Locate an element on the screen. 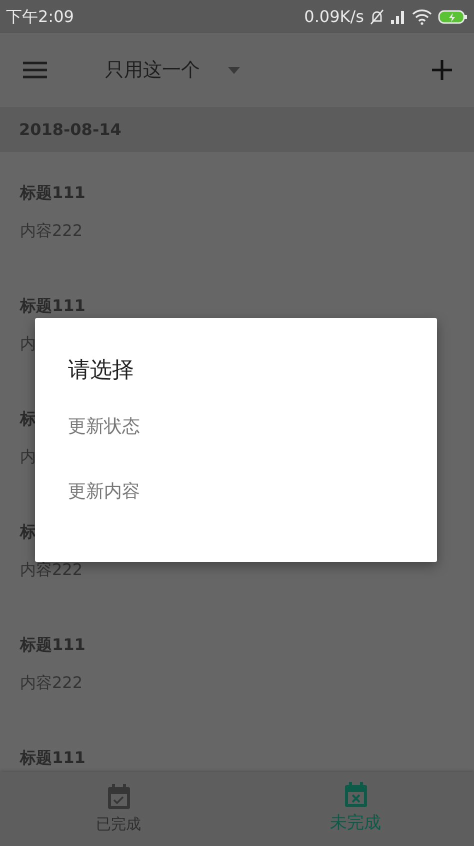  network-speed: 0.09K/s is located at coordinates (334, 17).